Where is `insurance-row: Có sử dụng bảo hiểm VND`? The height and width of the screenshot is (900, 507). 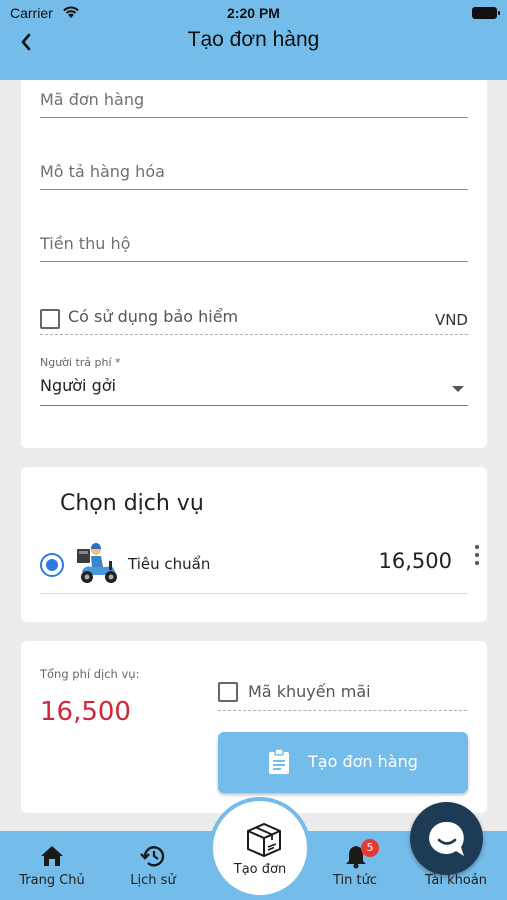 insurance-row: Có sử dụng bảo hiểm VND is located at coordinates (254, 318).